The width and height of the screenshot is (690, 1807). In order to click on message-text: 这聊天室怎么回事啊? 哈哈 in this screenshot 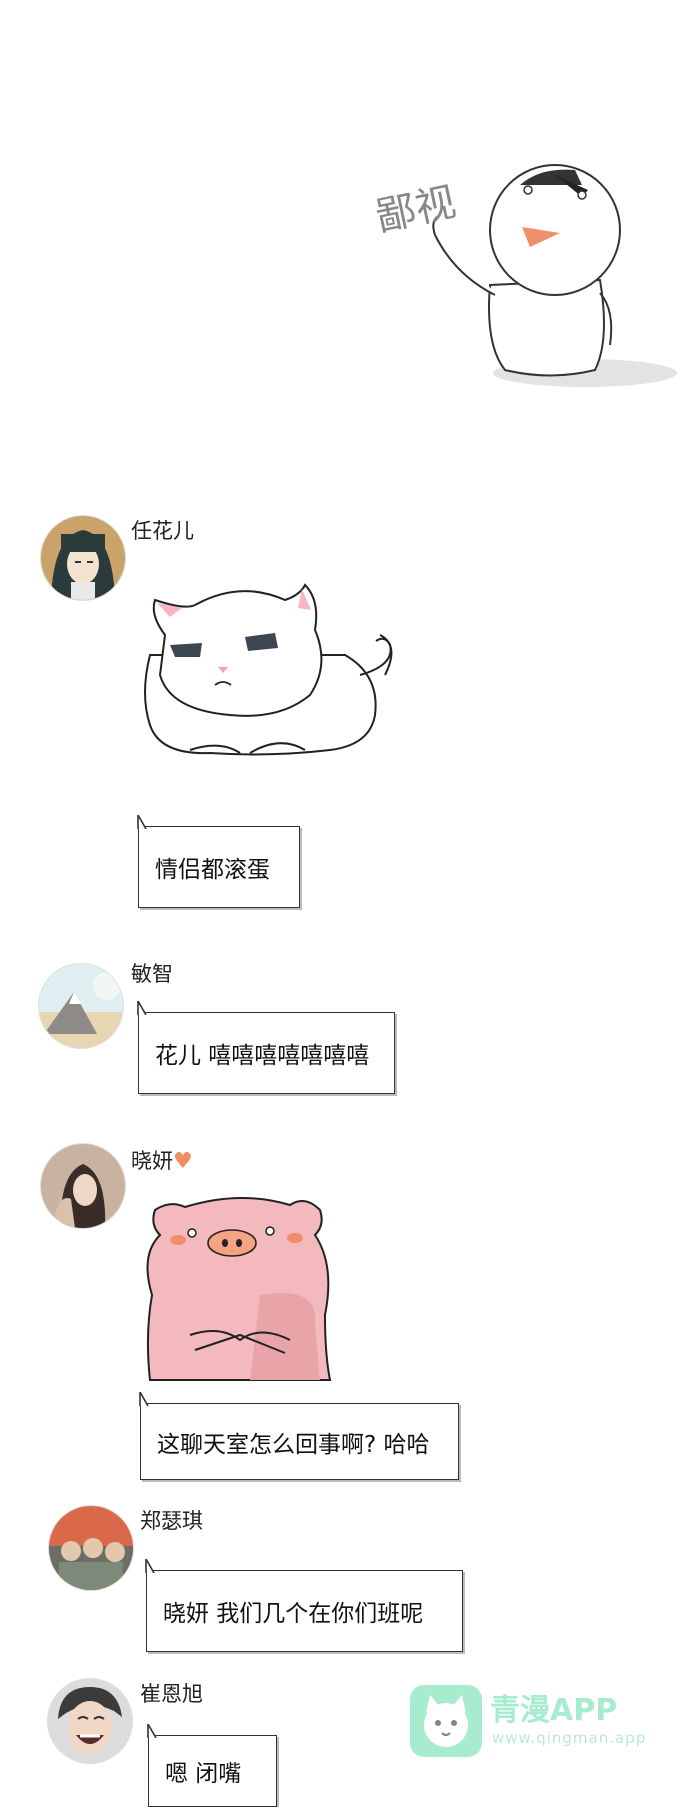, I will do `click(293, 1444)`.